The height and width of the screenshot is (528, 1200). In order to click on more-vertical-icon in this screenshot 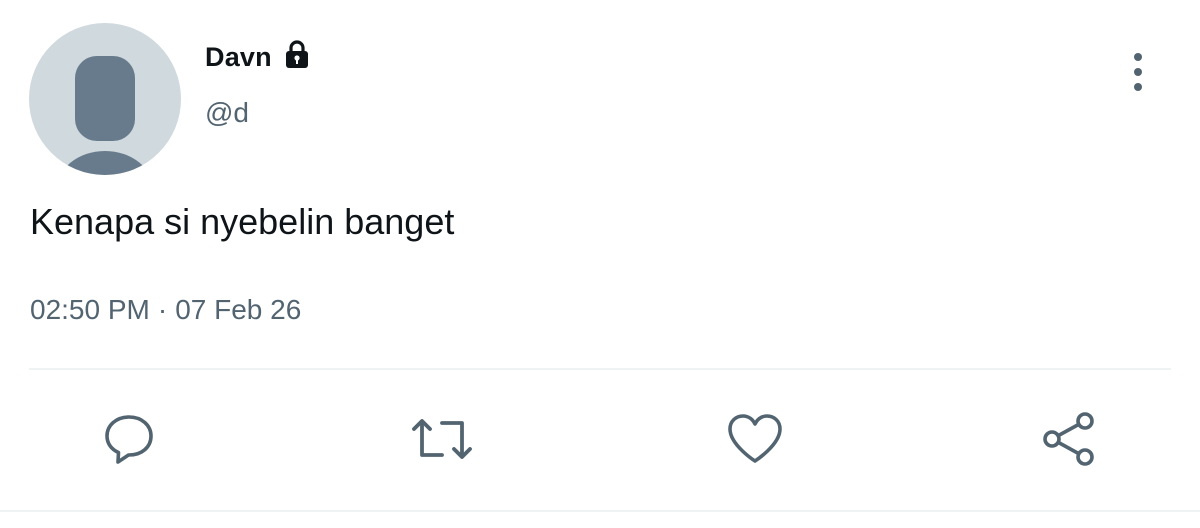, I will do `click(1138, 74)`.